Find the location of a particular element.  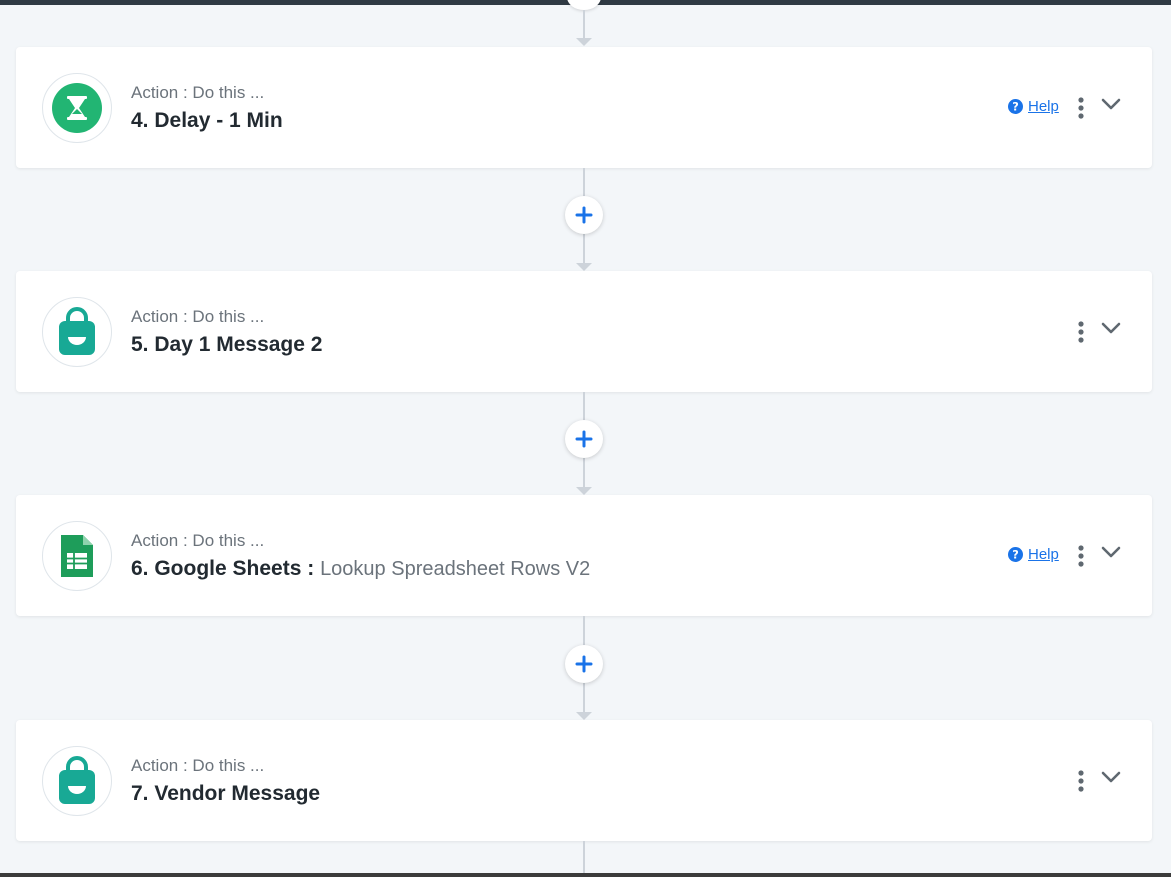

step-card-vendor-message: Action : Do this ... 7. Vendor Message is located at coordinates (584, 780).